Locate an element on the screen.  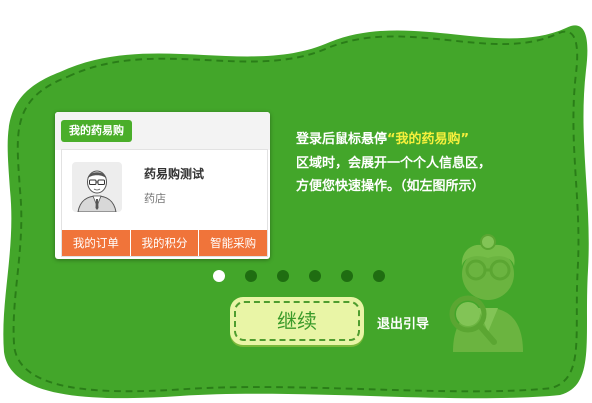
guide-line-1: 登录后鼠标悬停“我的药易购” is located at coordinates (383, 139).